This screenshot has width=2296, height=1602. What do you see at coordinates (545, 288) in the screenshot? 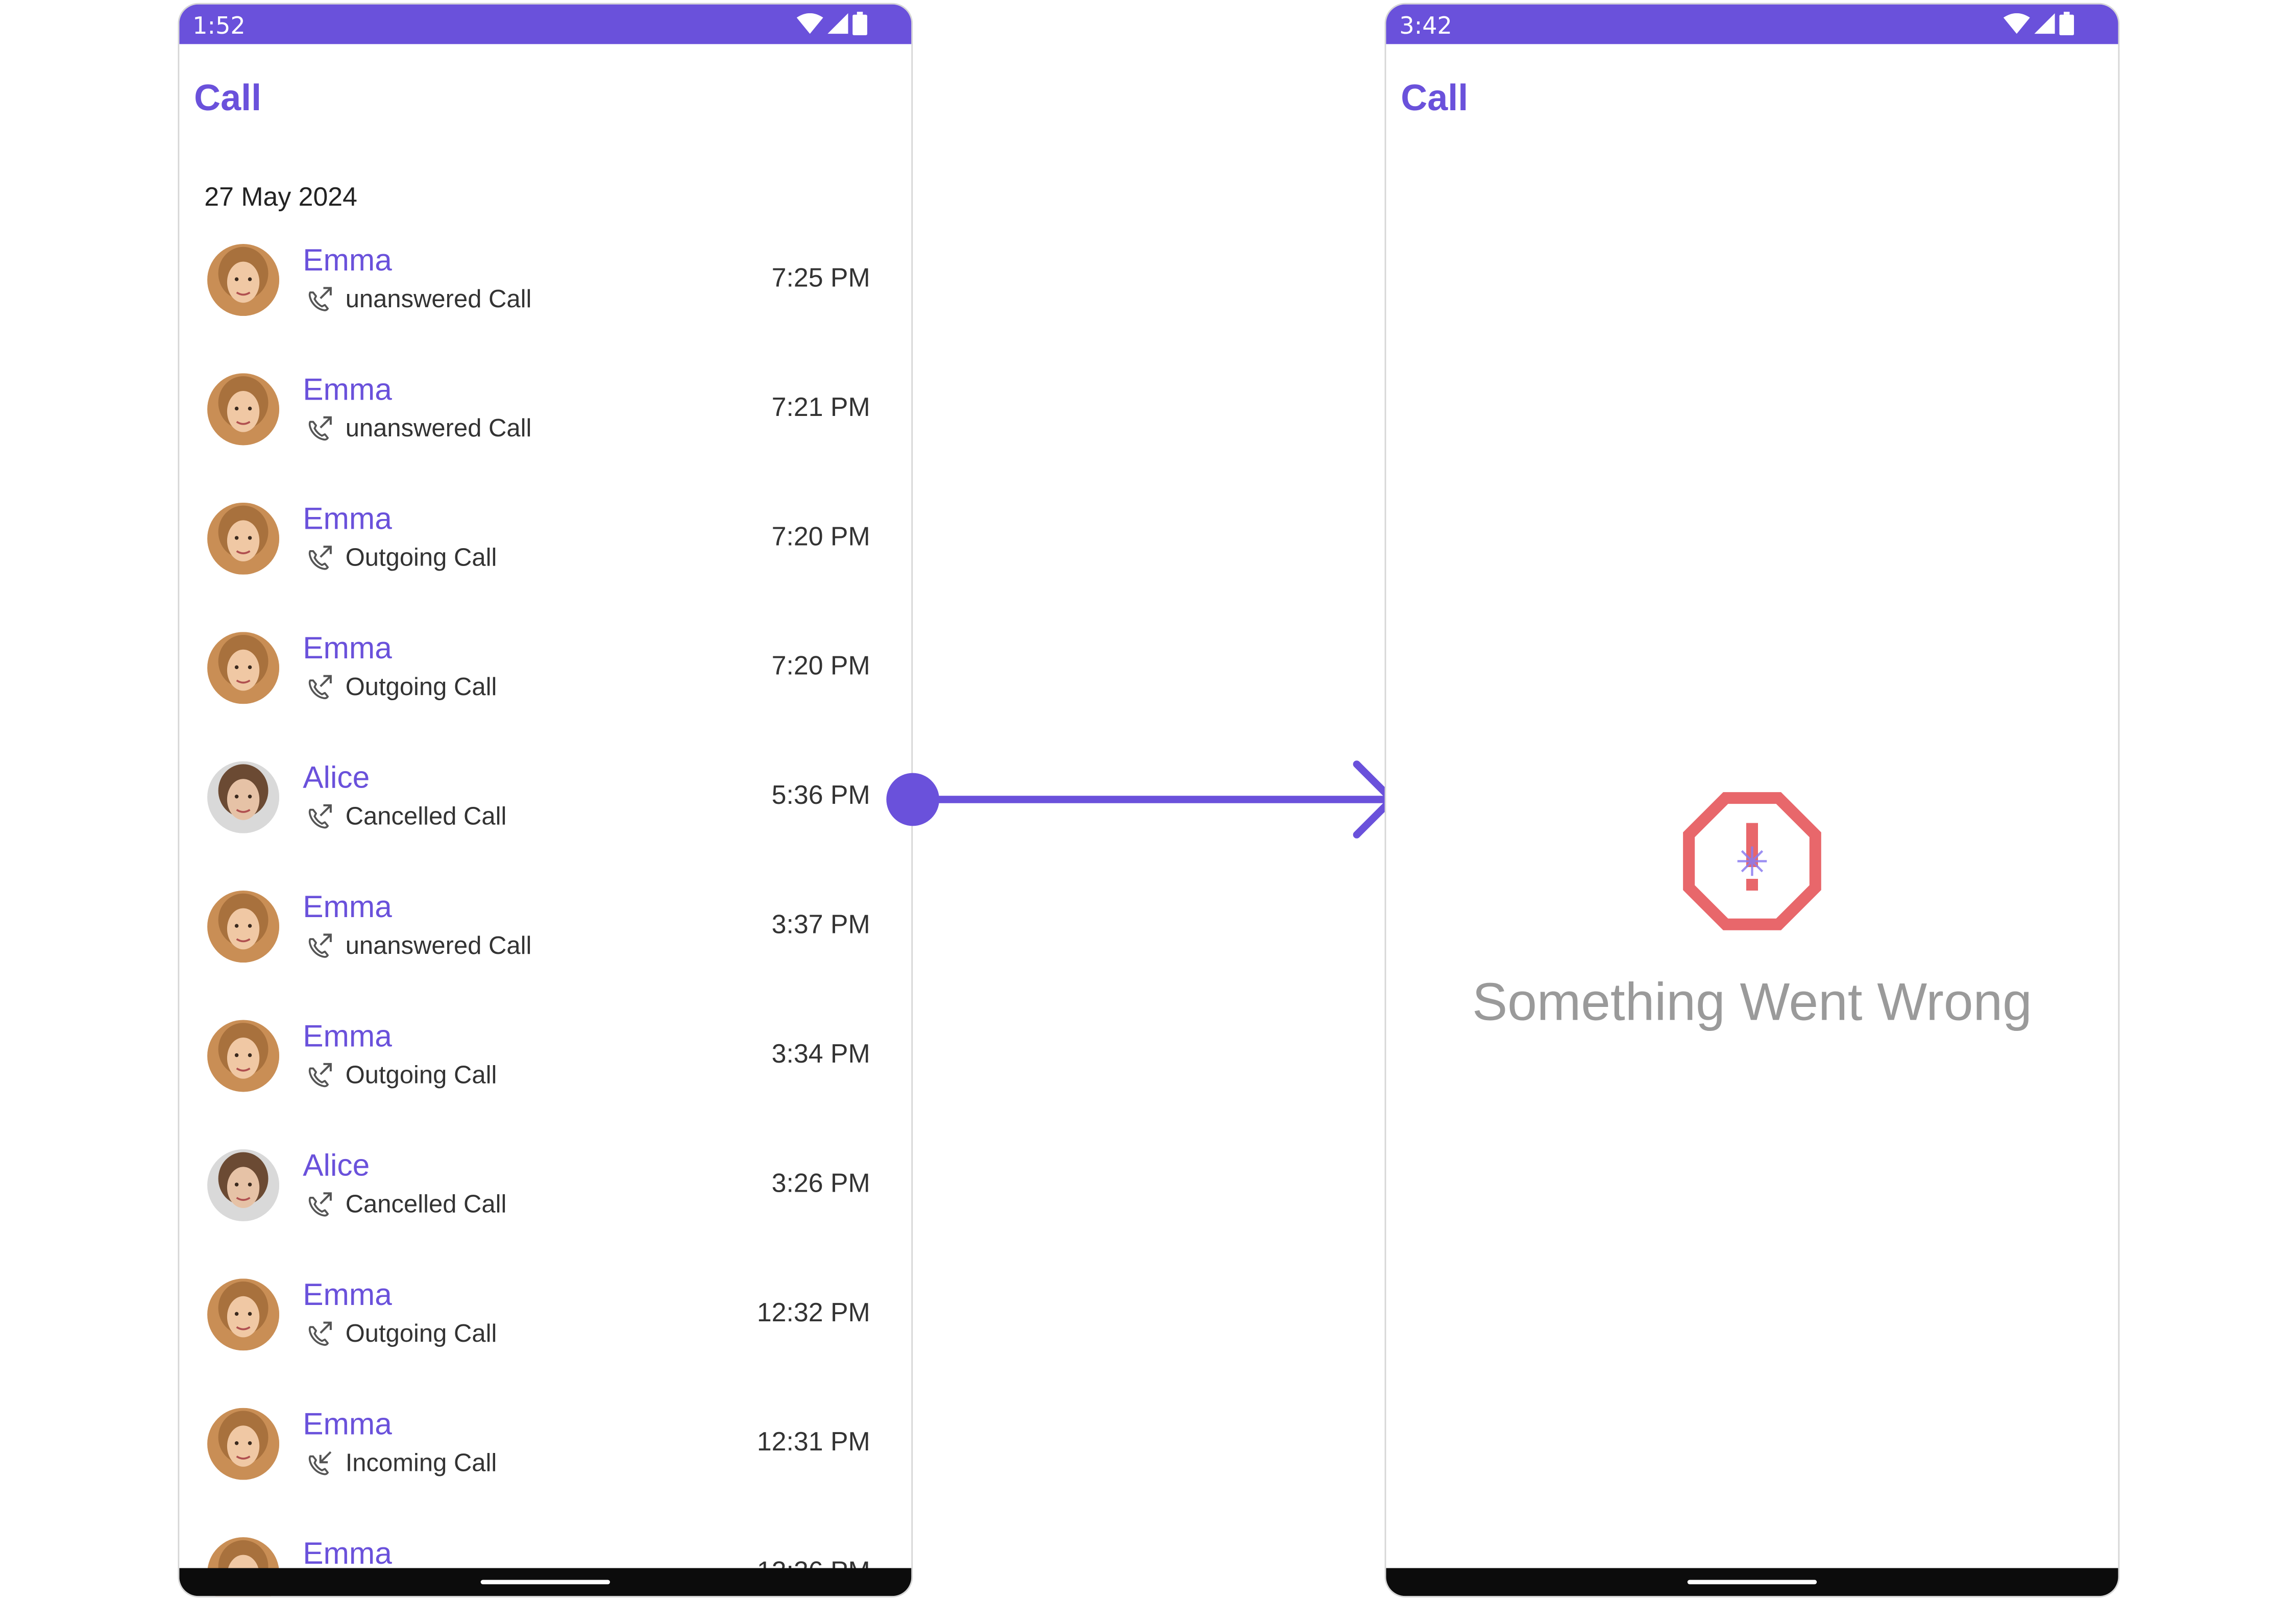
I see `call-log-item: Emma unanswered Call 7:25 PM` at bounding box center [545, 288].